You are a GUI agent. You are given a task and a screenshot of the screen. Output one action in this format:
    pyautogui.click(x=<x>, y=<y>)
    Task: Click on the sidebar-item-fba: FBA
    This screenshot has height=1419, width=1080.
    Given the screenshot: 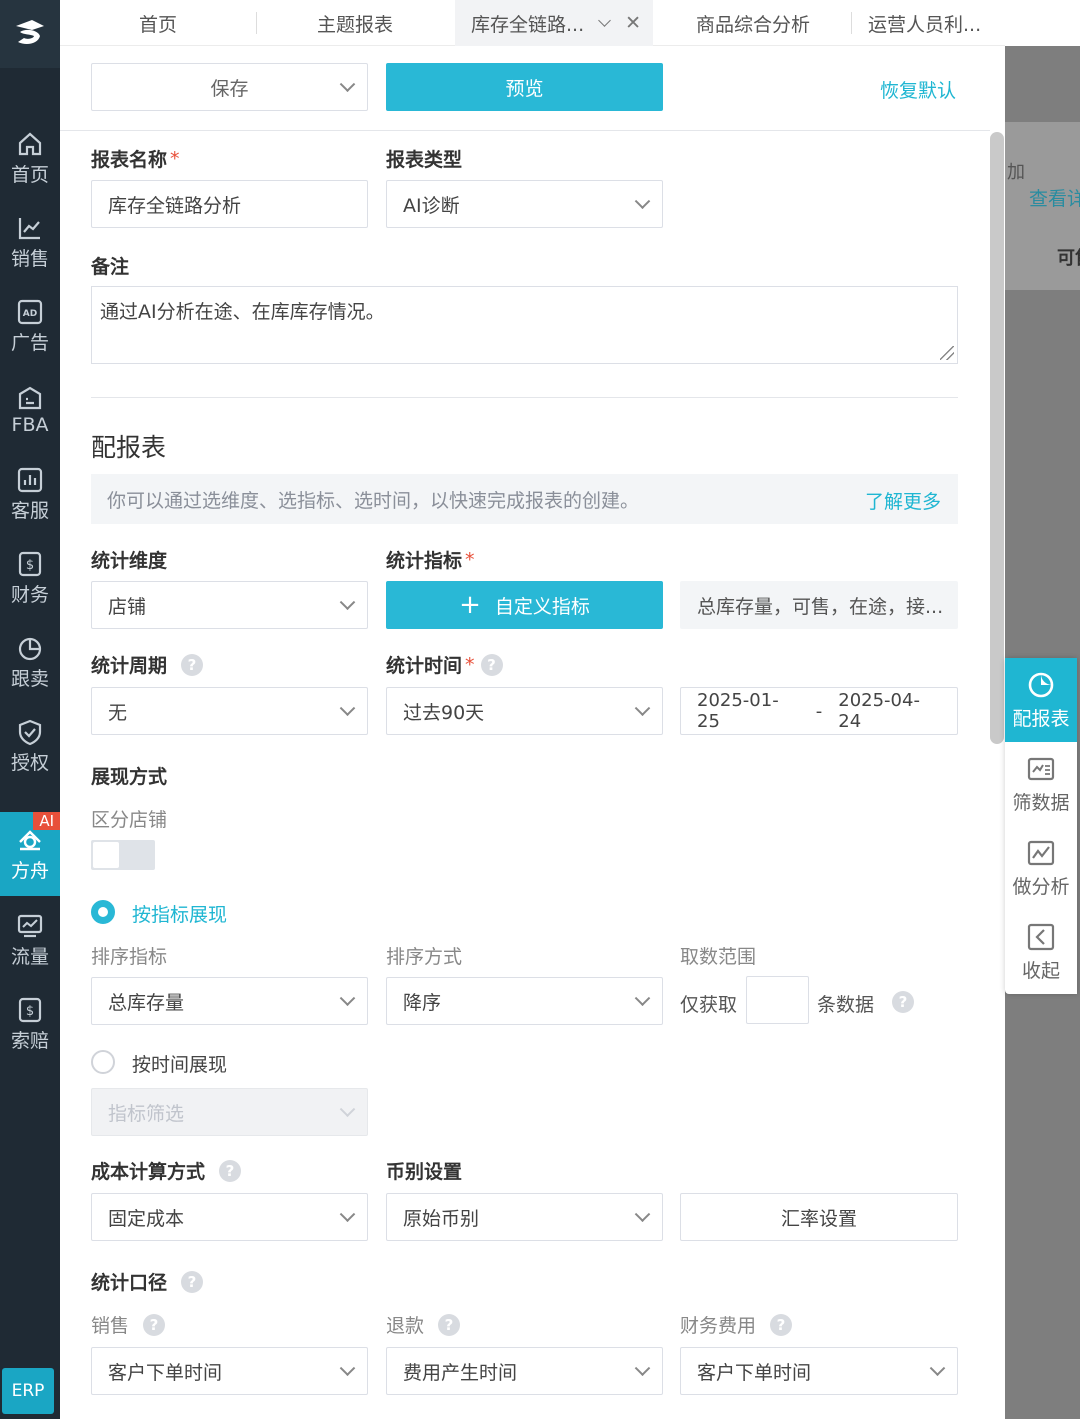 What is the action you would take?
    pyautogui.click(x=30, y=410)
    